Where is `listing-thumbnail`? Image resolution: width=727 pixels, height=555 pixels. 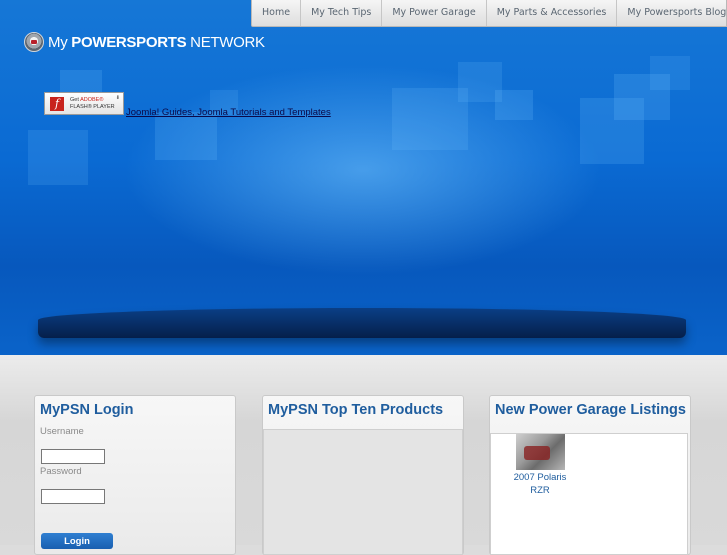 listing-thumbnail is located at coordinates (540, 452).